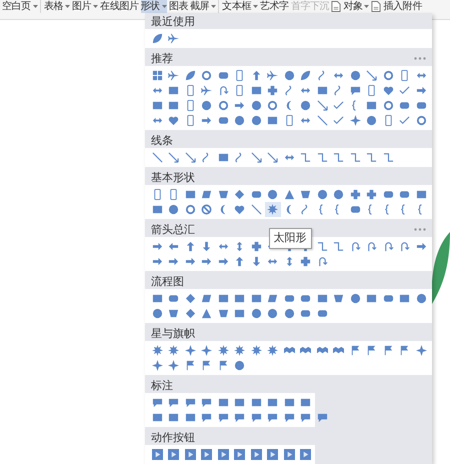  Describe the element at coordinates (167, 281) in the screenshot. I see `section-title: 流程图` at that location.